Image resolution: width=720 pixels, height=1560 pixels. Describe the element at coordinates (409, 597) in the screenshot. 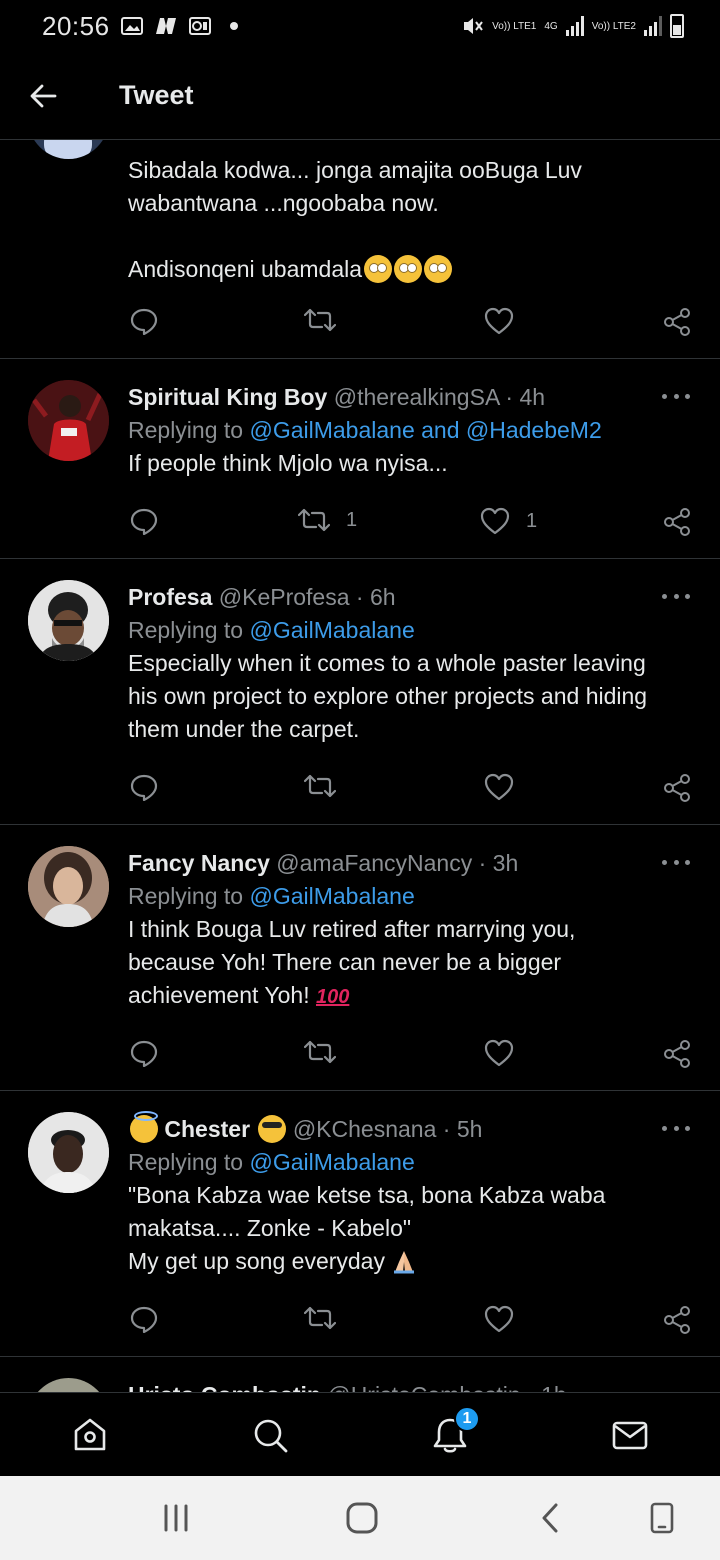

I see `tweet-meta: Profesa @KeProfesa · 6h` at that location.